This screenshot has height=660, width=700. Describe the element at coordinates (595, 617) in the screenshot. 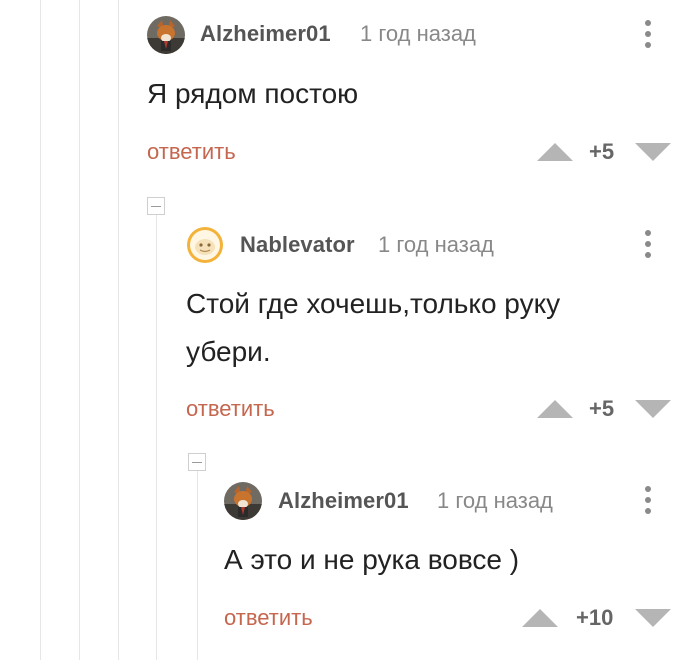

I see `comment-rating: +10` at that location.